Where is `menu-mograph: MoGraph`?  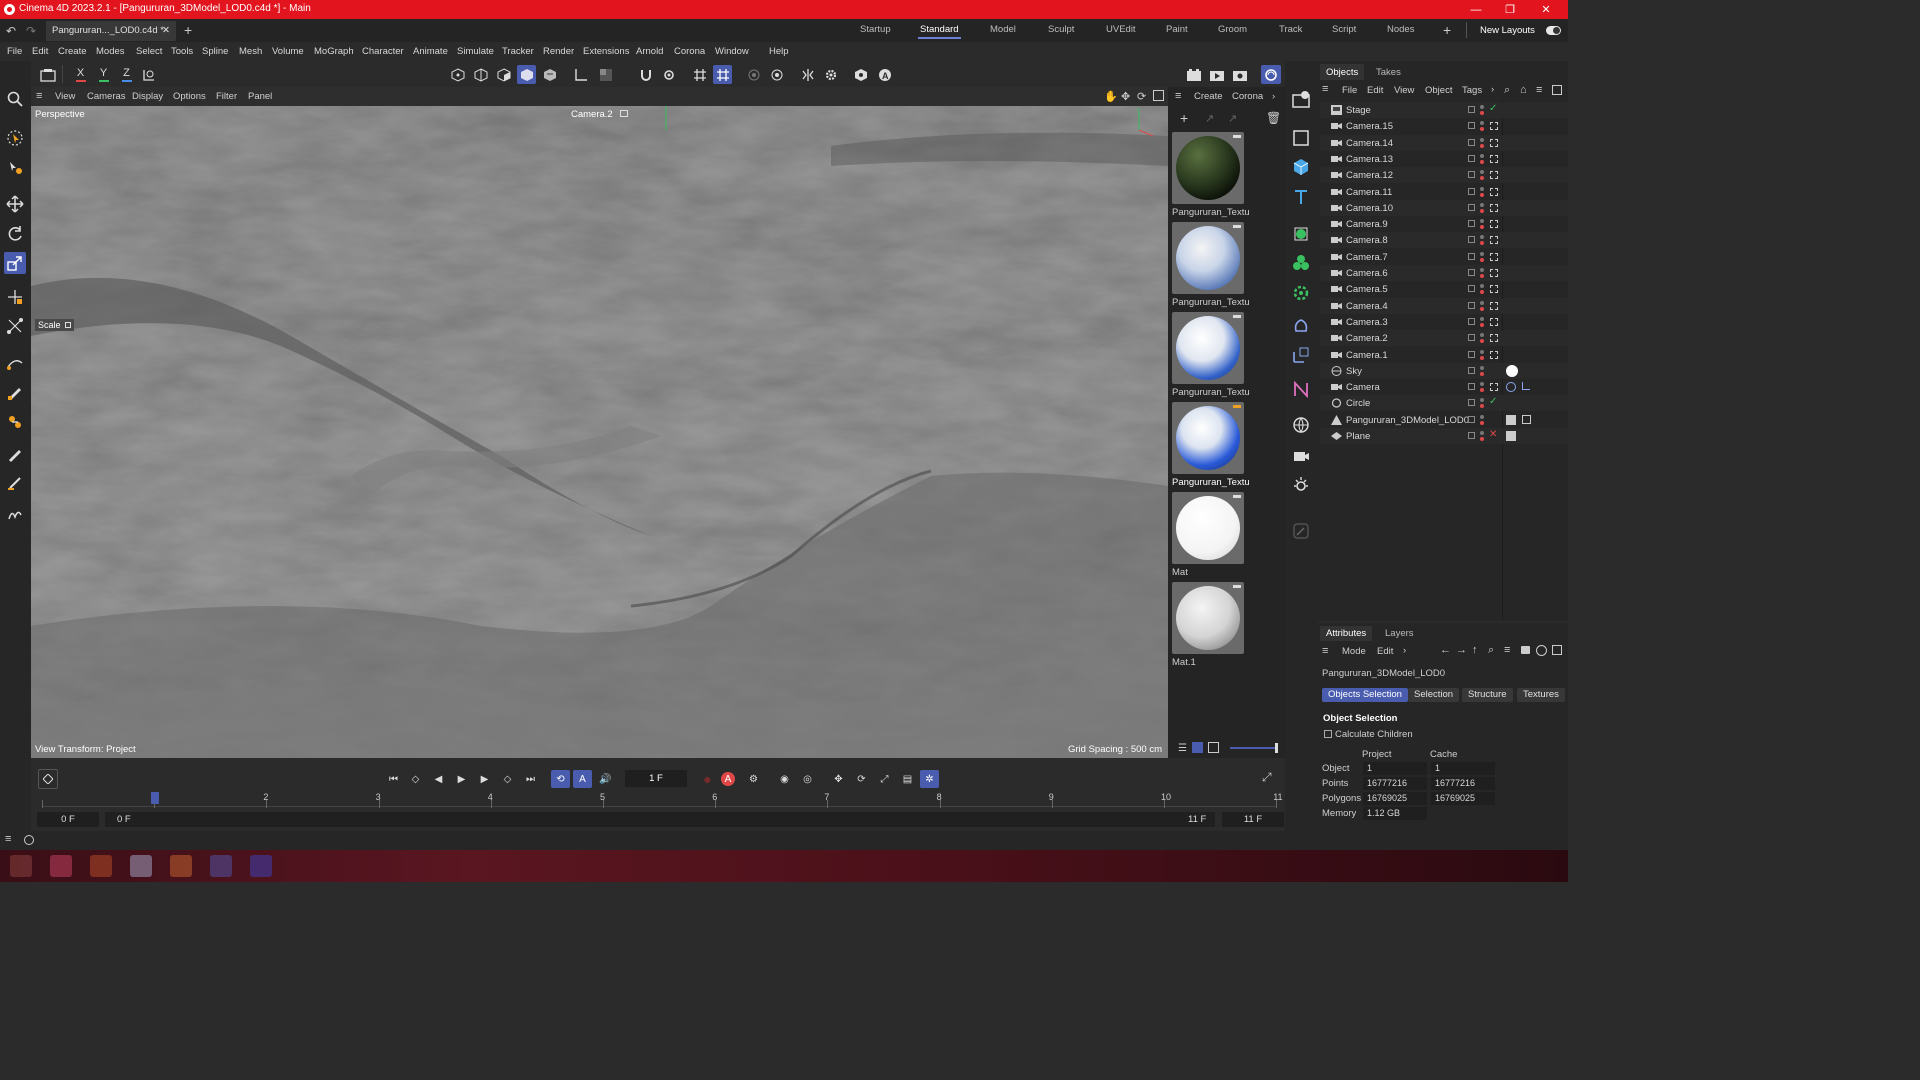
menu-mograph: MoGraph is located at coordinates (334, 51).